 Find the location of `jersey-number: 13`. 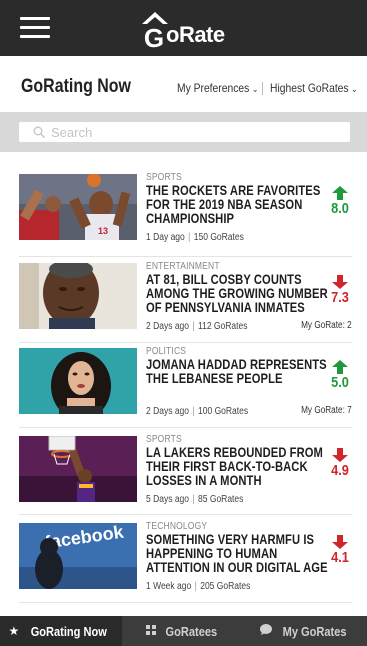

jersey-number: 13 is located at coordinates (103, 231).